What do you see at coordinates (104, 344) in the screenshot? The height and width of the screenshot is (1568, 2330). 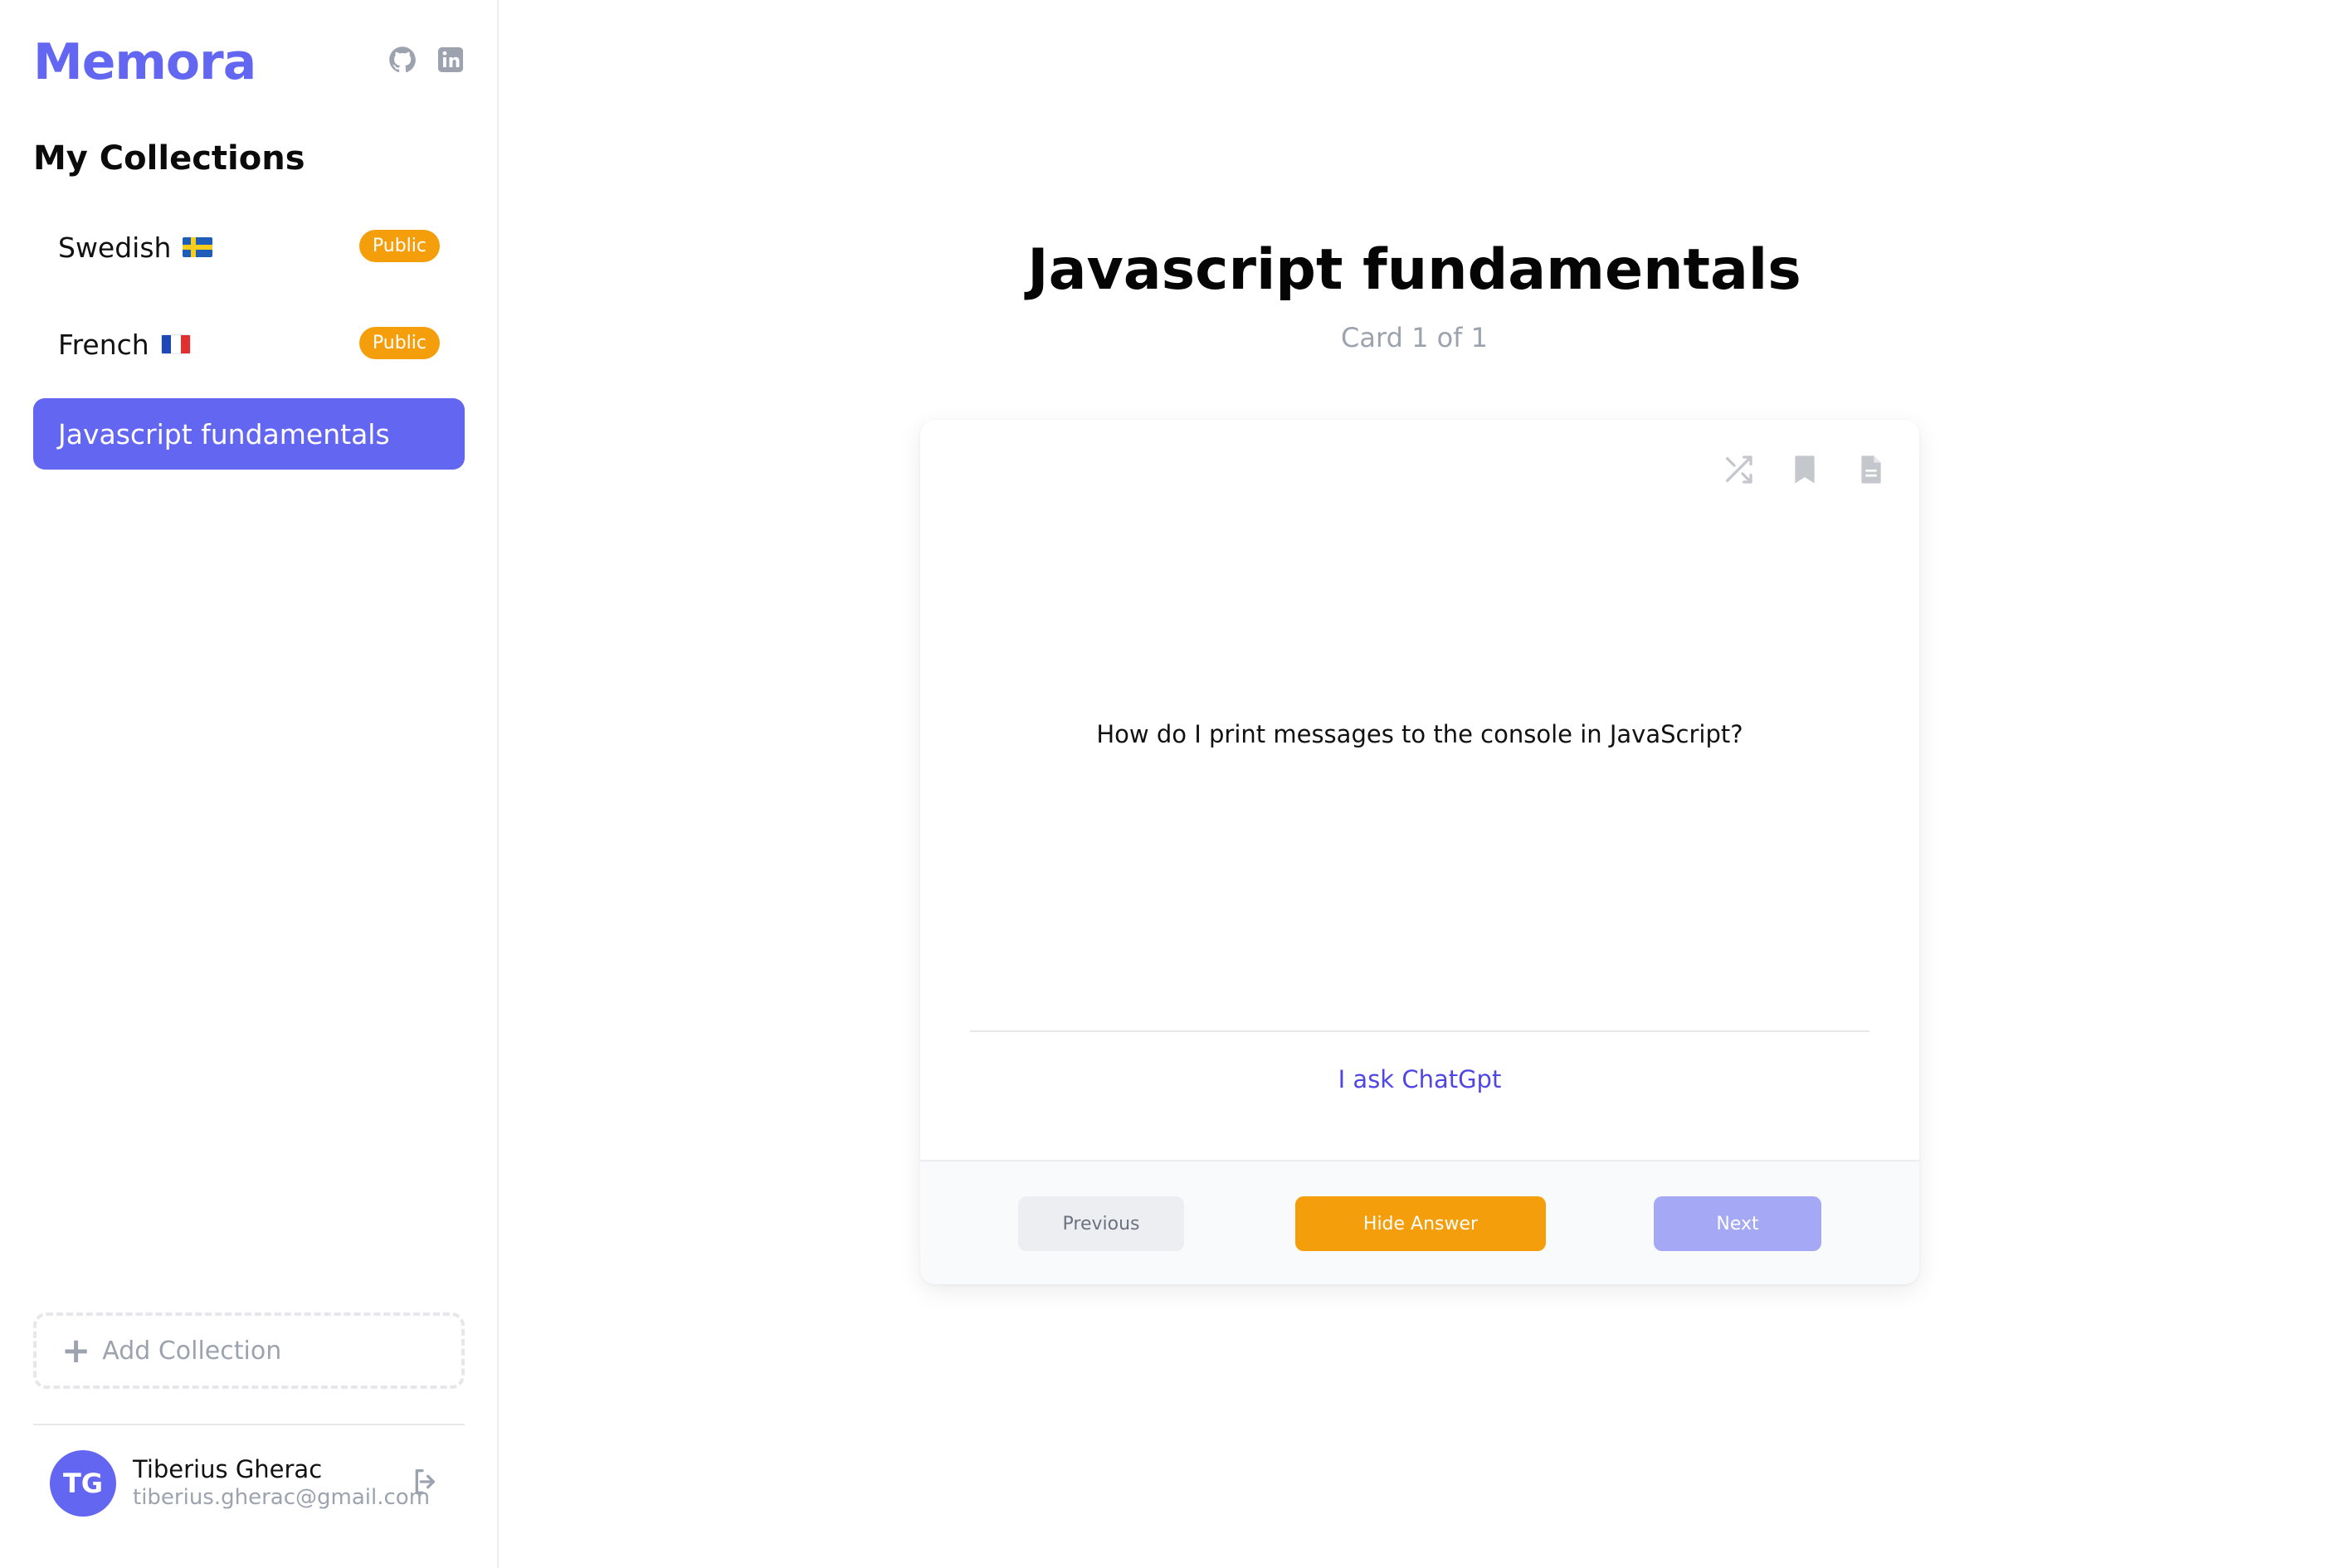 I see `collection-label: French` at bounding box center [104, 344].